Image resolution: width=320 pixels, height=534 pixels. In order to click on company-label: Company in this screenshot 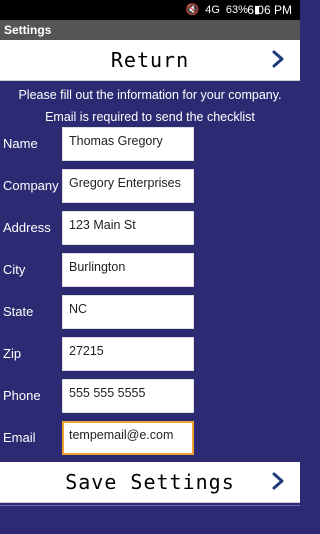, I will do `click(31, 185)`.